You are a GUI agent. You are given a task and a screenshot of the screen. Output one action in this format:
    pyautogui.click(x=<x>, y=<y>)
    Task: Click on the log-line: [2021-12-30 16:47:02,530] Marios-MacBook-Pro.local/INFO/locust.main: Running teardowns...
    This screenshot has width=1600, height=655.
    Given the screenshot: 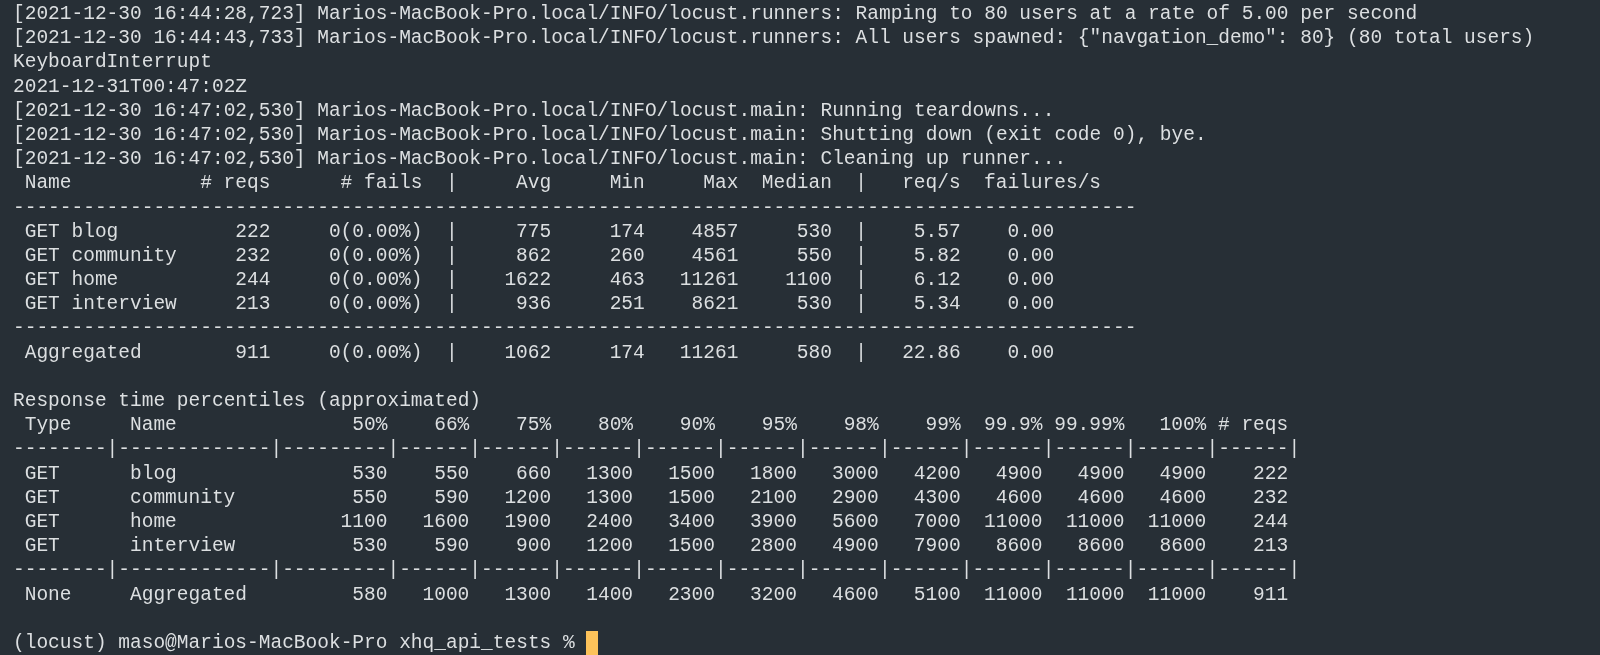 What is the action you would take?
    pyautogui.click(x=534, y=110)
    